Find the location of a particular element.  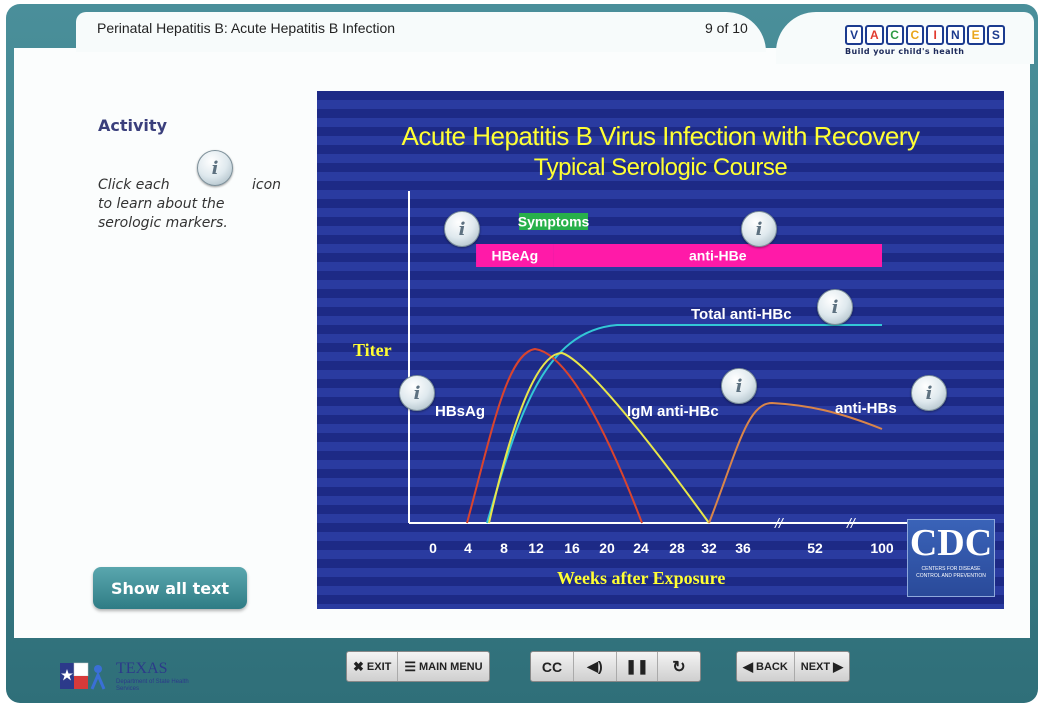

series-line-igm-anti-hbc is located at coordinates (599, 437).